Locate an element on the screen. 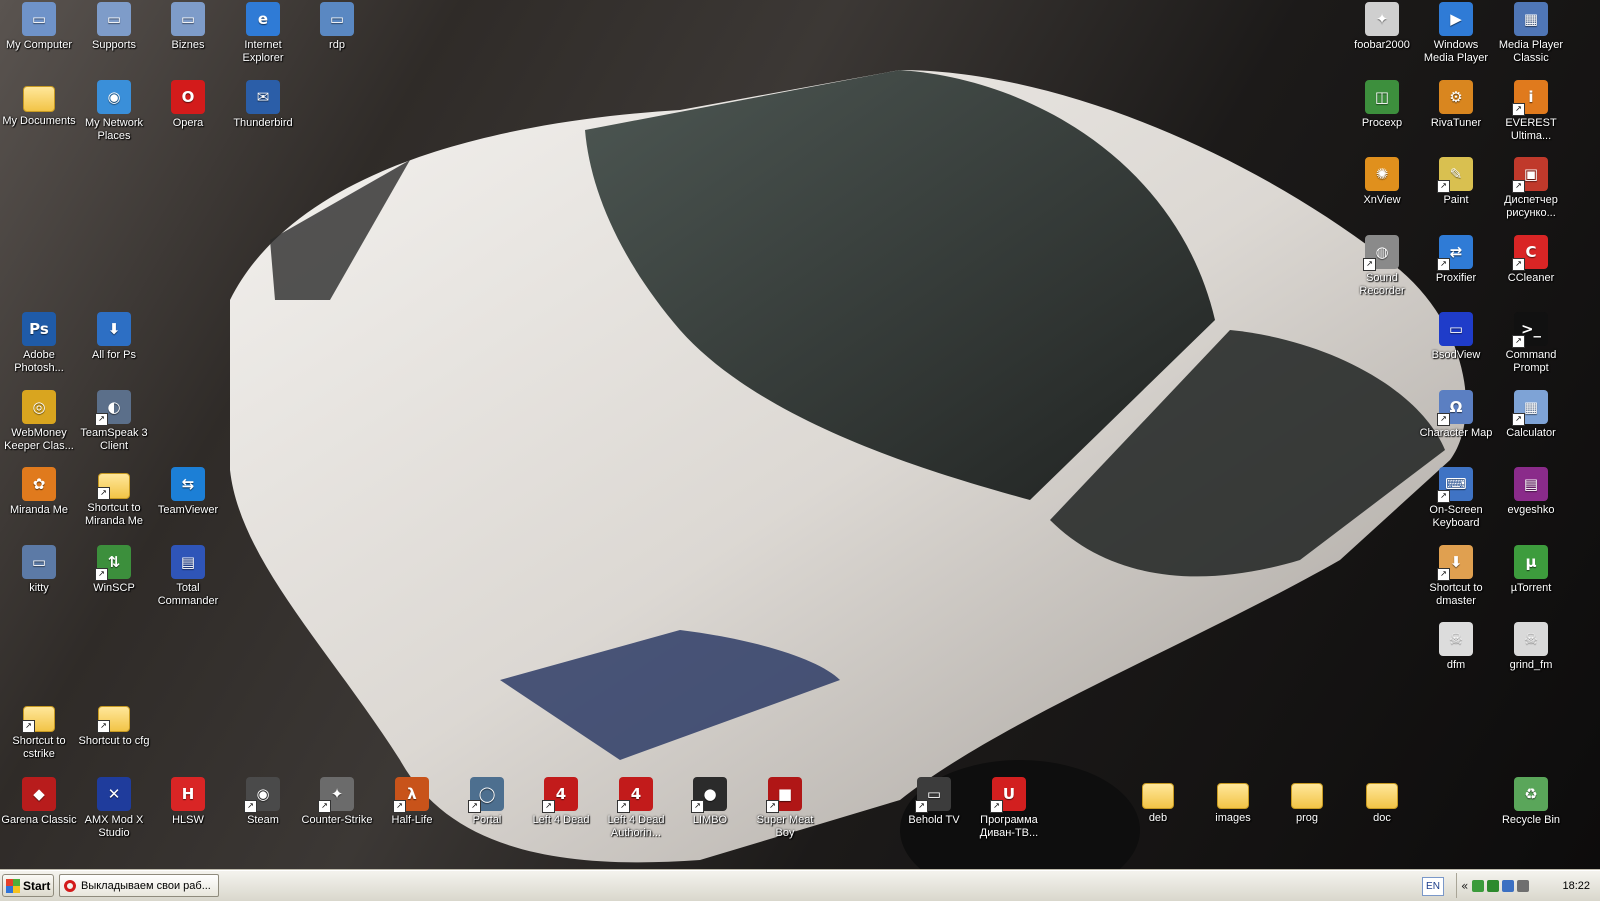  desktop-icon-xnview: ✺ XnView is located at coordinates (1382, 181).